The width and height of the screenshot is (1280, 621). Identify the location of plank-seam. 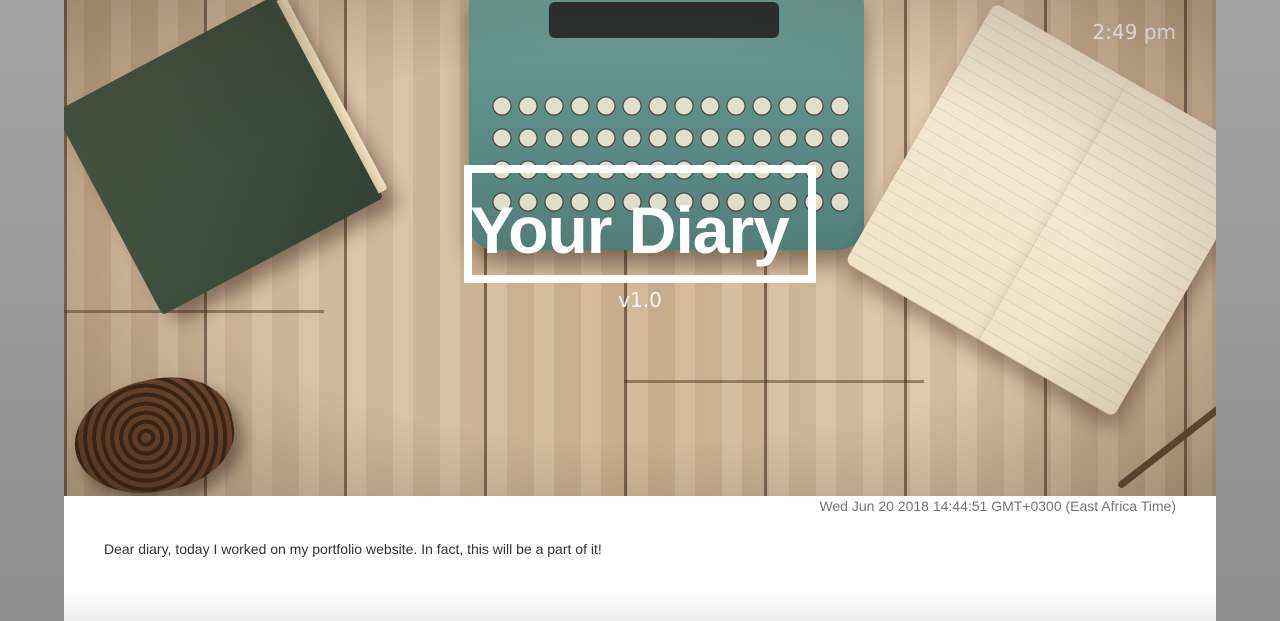
(774, 381).